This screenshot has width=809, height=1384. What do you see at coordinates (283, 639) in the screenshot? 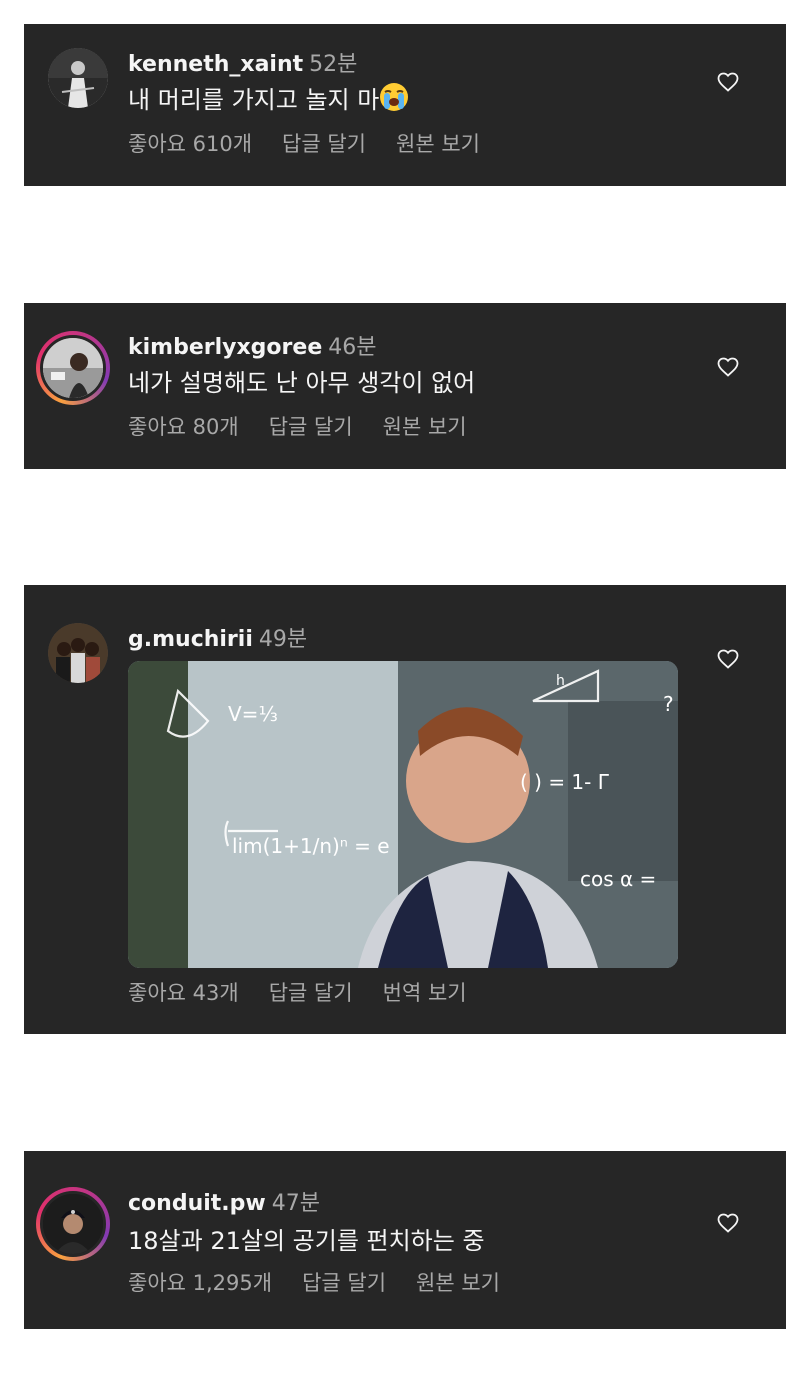
I see `timestamp: 49분` at bounding box center [283, 639].